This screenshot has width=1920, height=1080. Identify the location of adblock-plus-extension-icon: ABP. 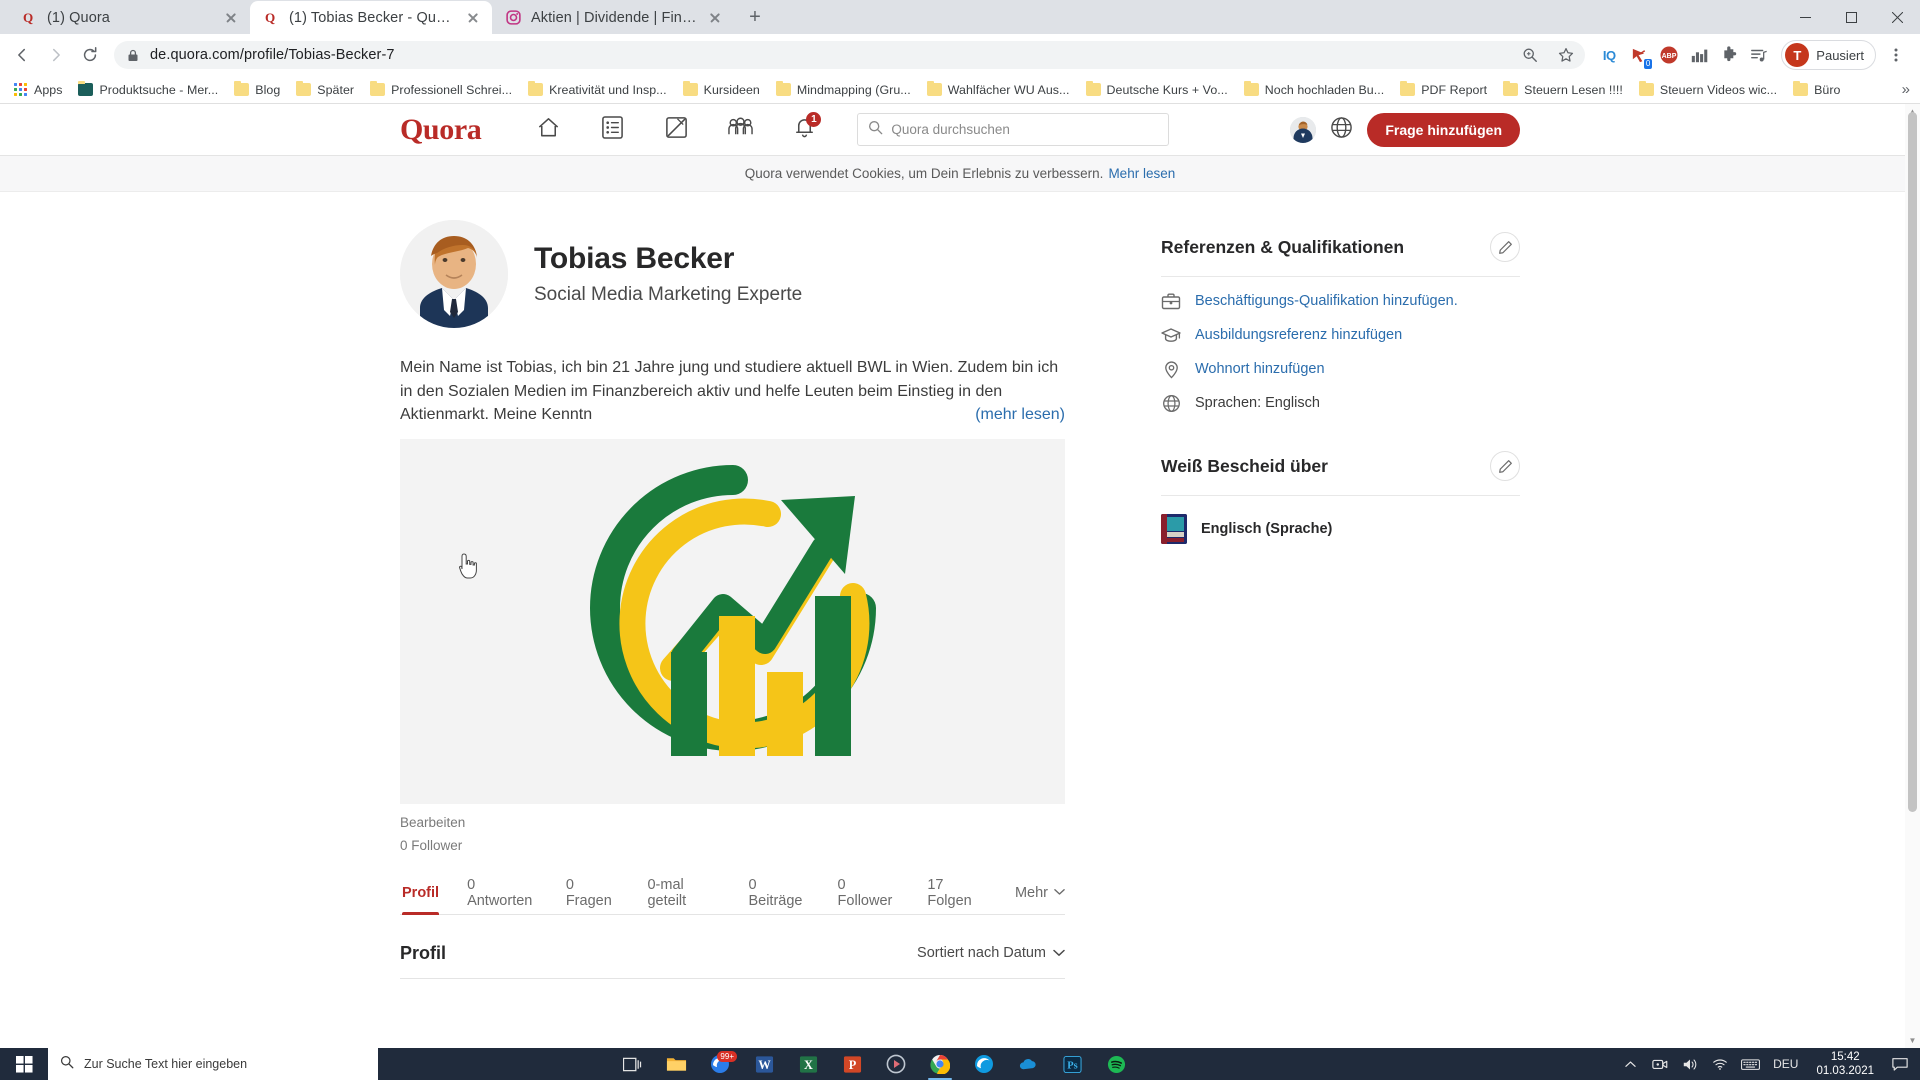
(1669, 55).